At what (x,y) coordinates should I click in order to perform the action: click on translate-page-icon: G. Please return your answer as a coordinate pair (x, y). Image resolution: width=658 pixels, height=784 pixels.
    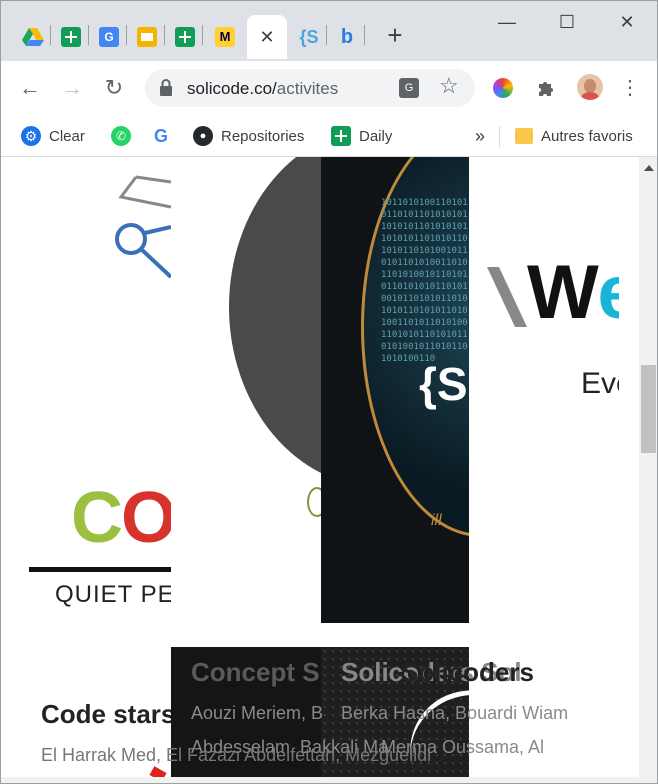
    Looking at the image, I should click on (409, 88).